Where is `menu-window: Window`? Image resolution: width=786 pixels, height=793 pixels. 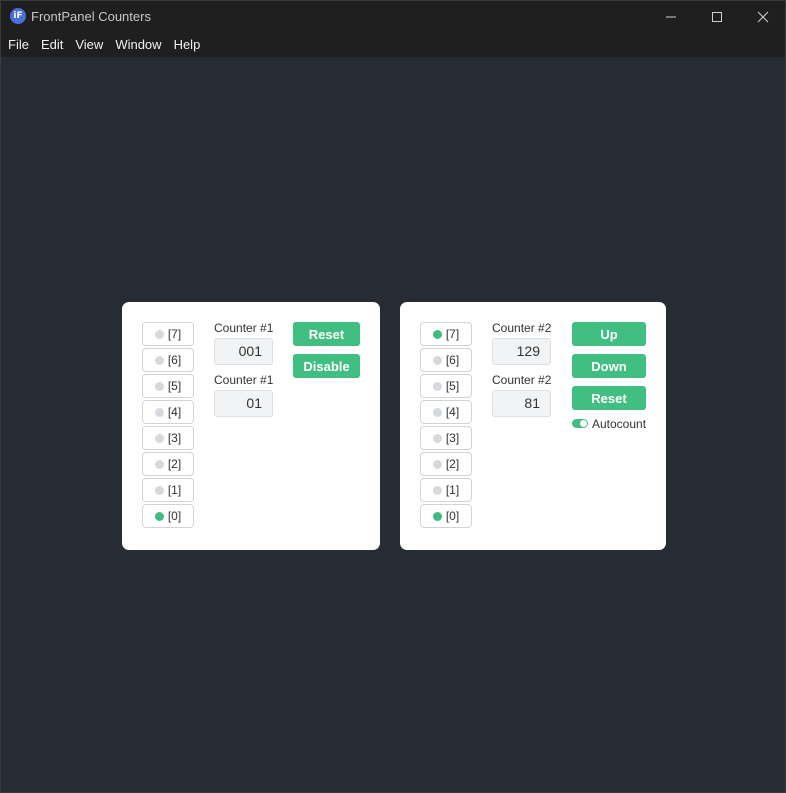 menu-window: Window is located at coordinates (138, 44).